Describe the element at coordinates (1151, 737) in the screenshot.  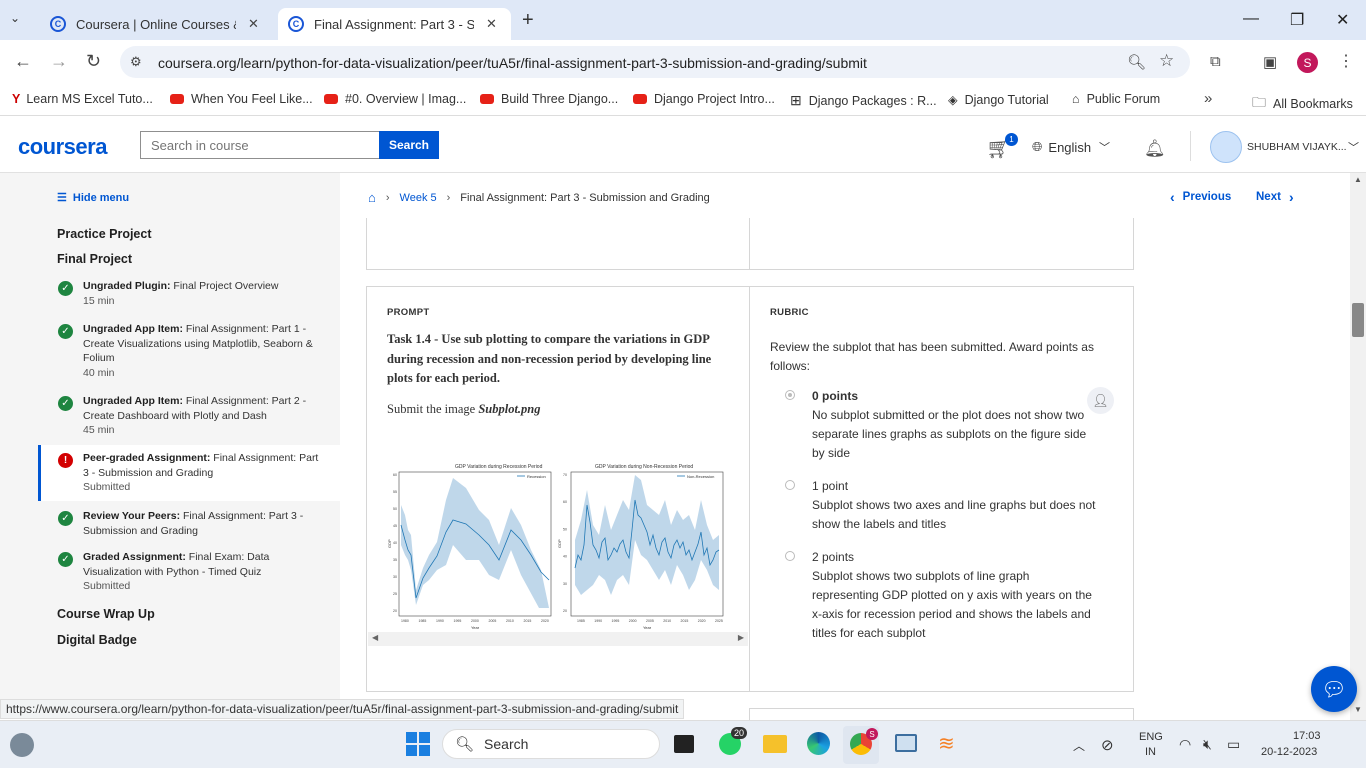
I see `language-indicator-top: ENG` at that location.